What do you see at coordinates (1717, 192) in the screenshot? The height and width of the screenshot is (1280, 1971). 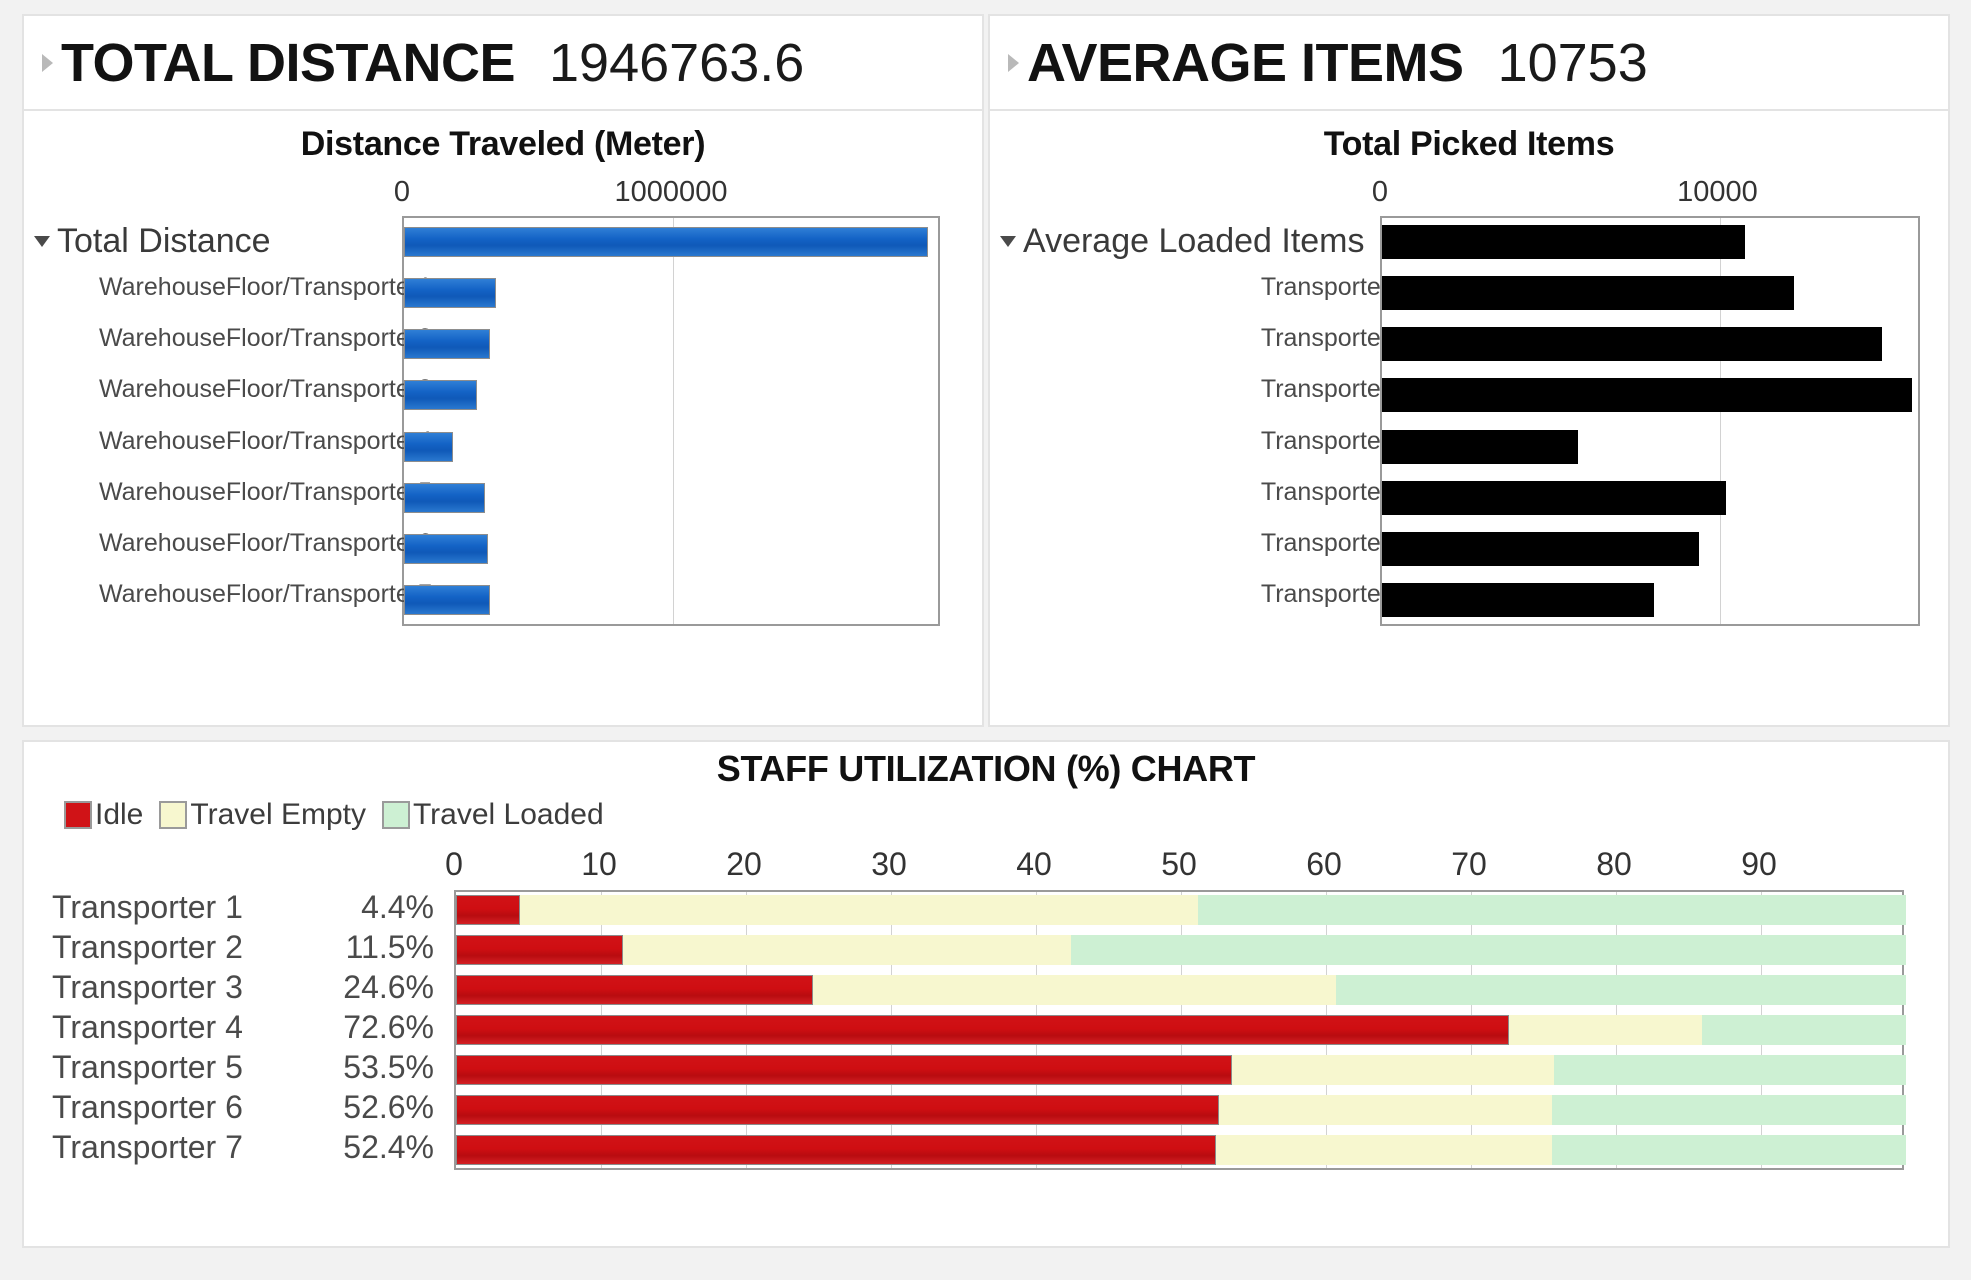 I see `axis-tick-label: 10000` at bounding box center [1717, 192].